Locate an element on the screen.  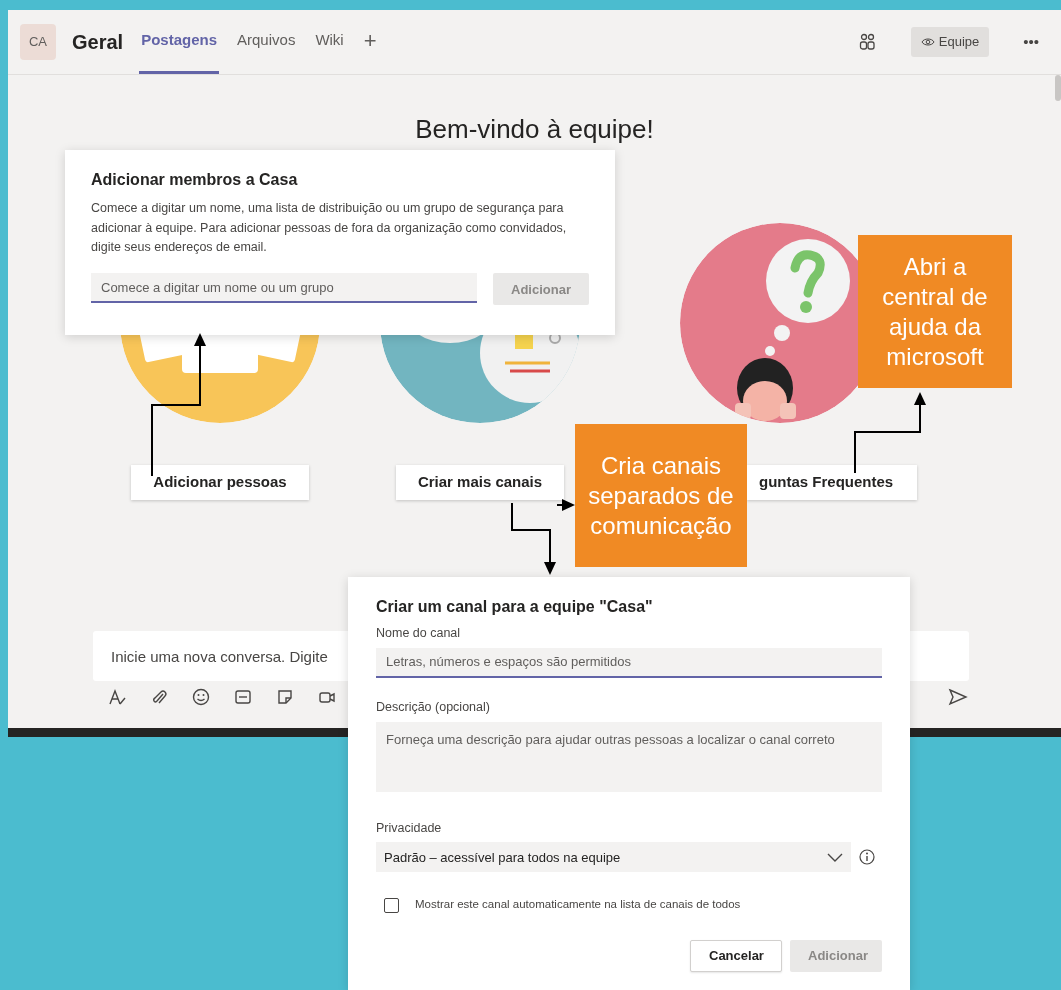
action-button: Criar mais canais is located at coordinates (480, 482).